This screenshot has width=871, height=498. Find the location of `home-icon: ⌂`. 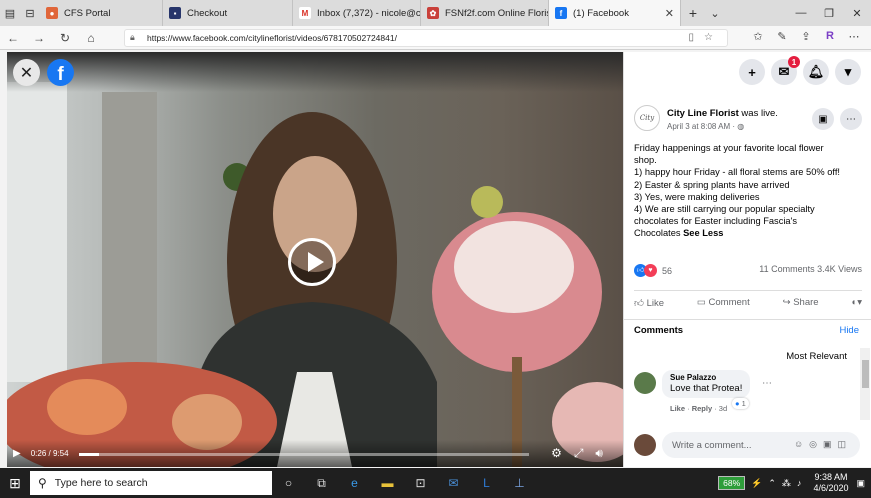

home-icon: ⌂ is located at coordinates (91, 38).